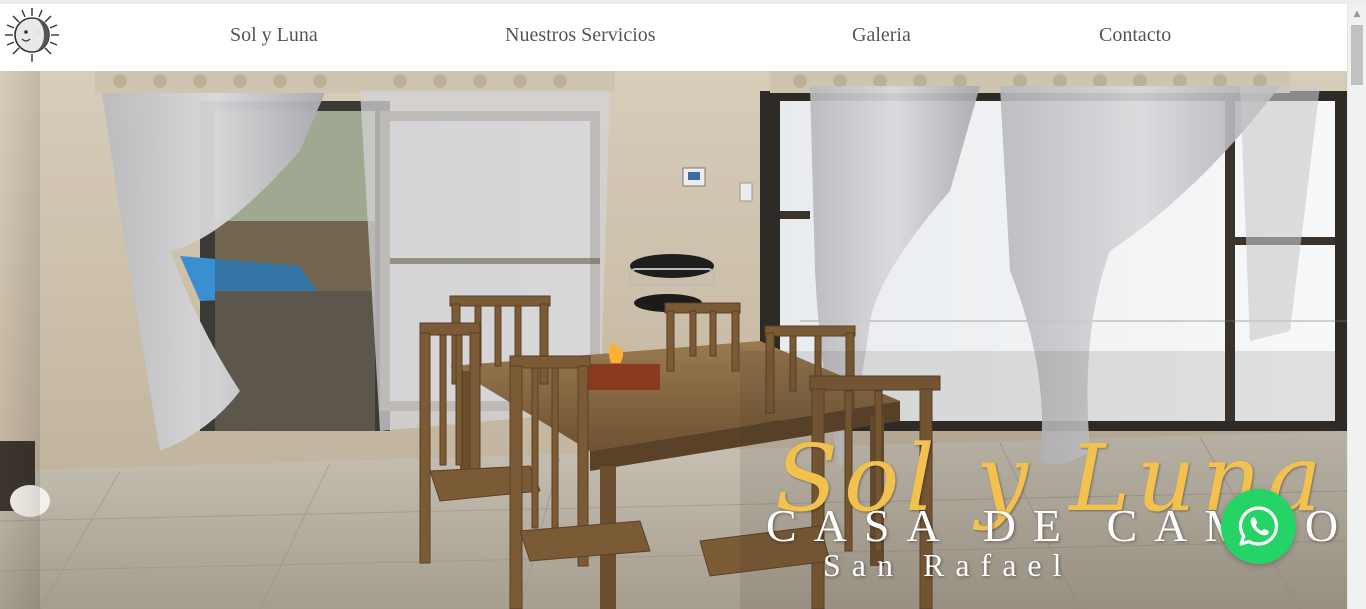 The image size is (1366, 609). I want to click on scroll-up-arrow-icon: ▲, so click(1357, 14).